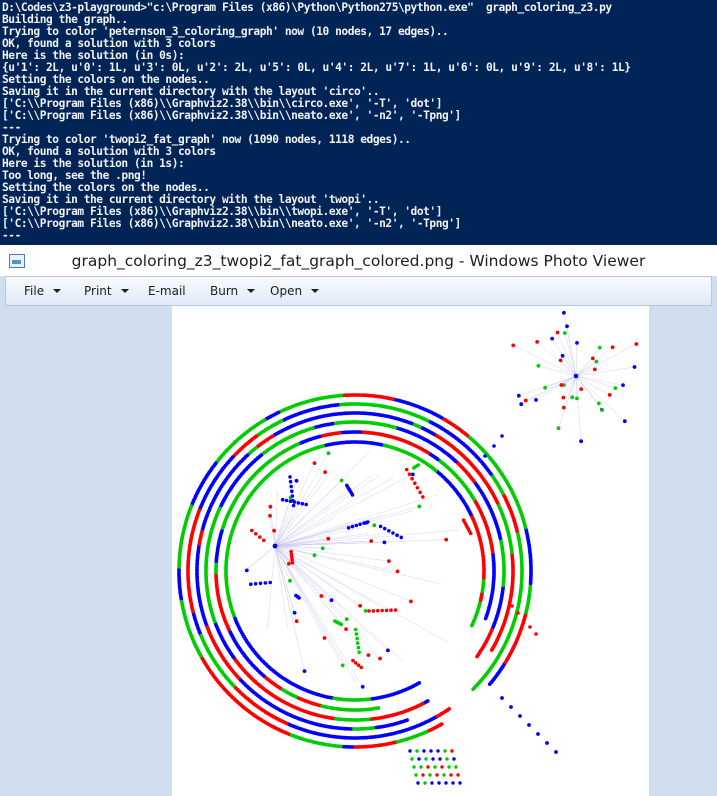  I want to click on print-menu-label: Print, so click(98, 291).